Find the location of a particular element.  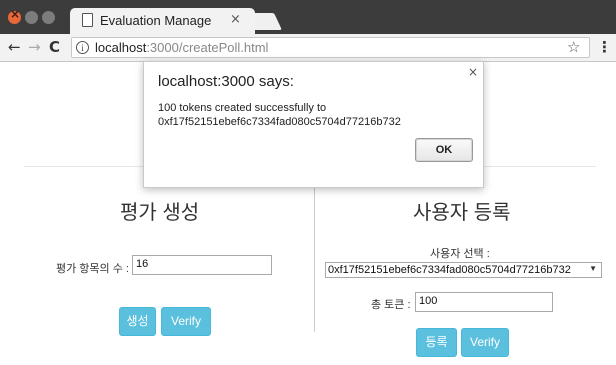

url-path: :3000/createPoll.html is located at coordinates (207, 47).